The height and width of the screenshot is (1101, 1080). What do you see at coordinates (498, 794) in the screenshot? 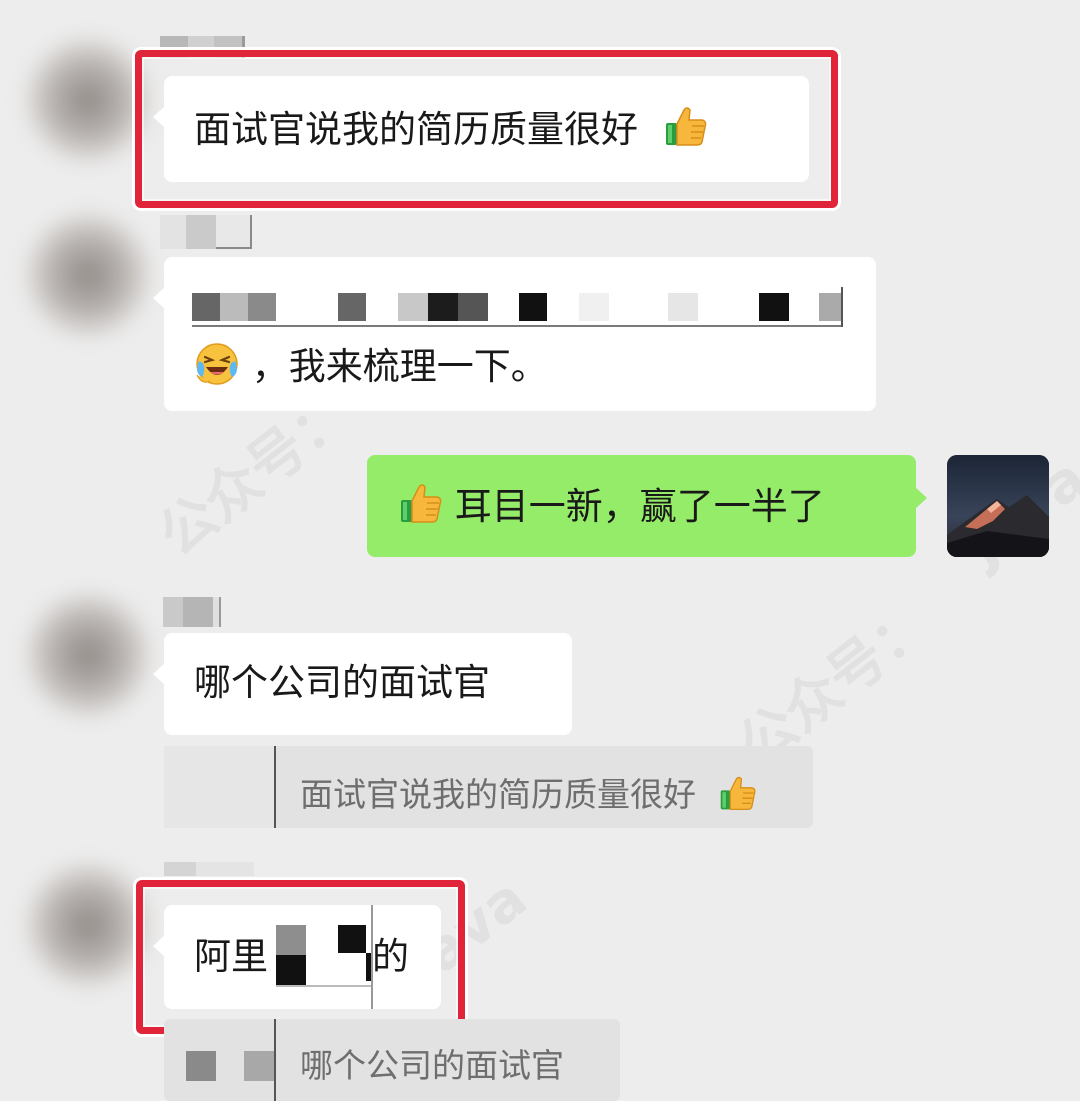
I see `quote-text: 面试官说我的简历质量很好` at bounding box center [498, 794].